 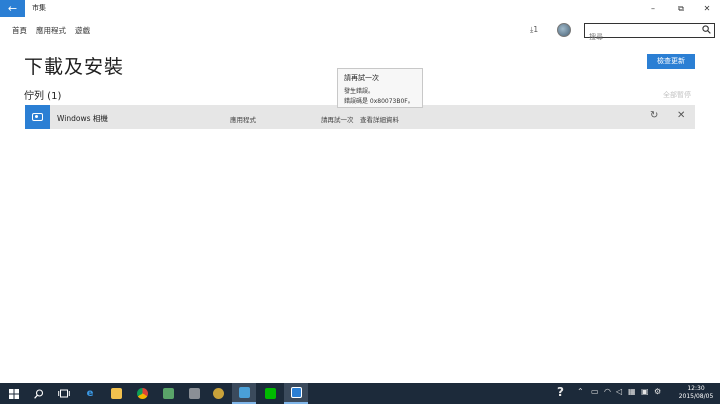 I want to click on nav-item-apps: 應用程式, so click(x=51, y=31).